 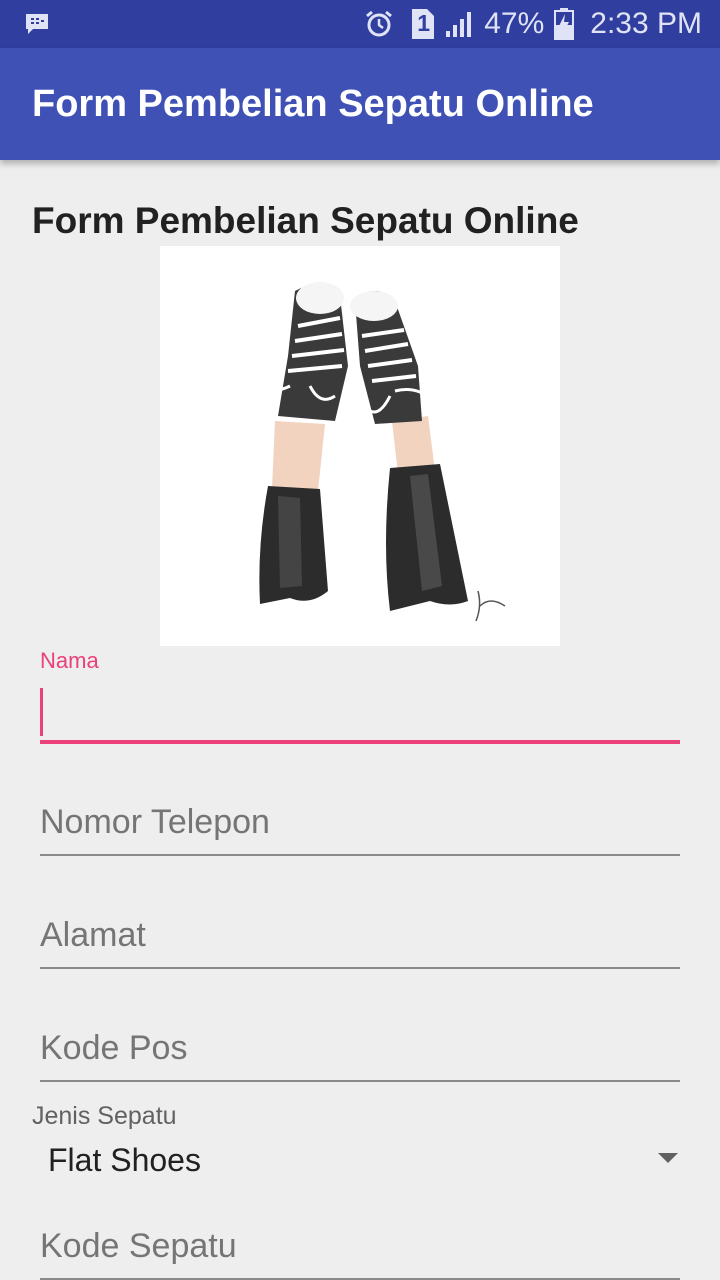 I want to click on alamat-field, so click(x=360, y=938).